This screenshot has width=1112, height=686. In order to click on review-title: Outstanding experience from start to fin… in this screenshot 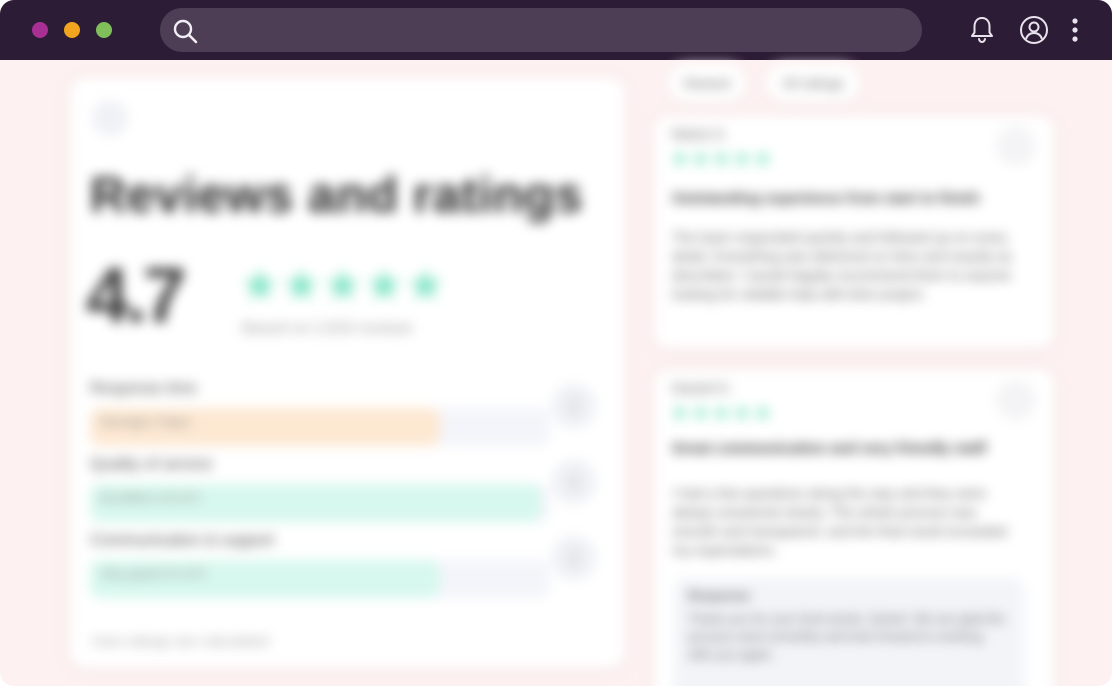, I will do `click(826, 198)`.